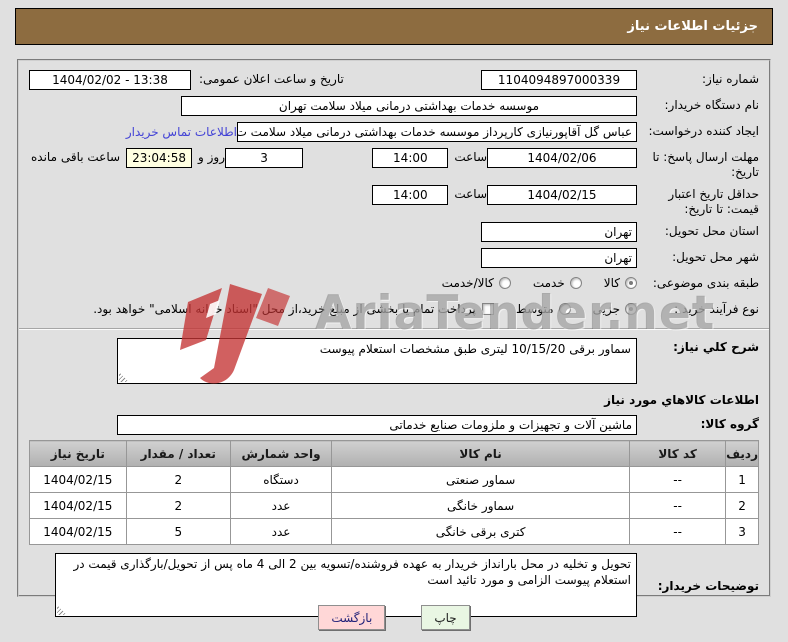 The image size is (788, 642). Describe the element at coordinates (713, 201) in the screenshot. I see `validity-label: حداقل تاریخ اعتبار قیمت: تا تاریخ:` at that location.